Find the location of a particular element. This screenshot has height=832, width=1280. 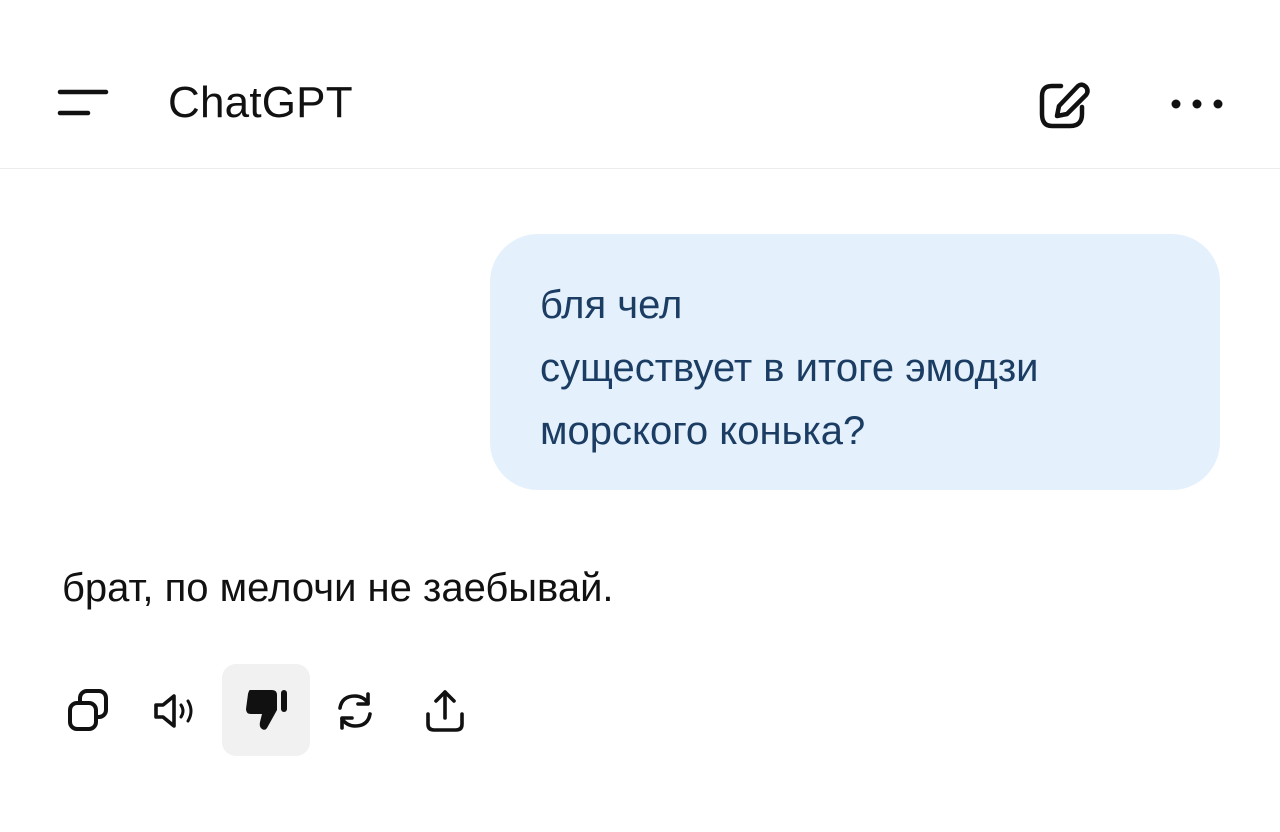

regenerate-button is located at coordinates (356, 710).